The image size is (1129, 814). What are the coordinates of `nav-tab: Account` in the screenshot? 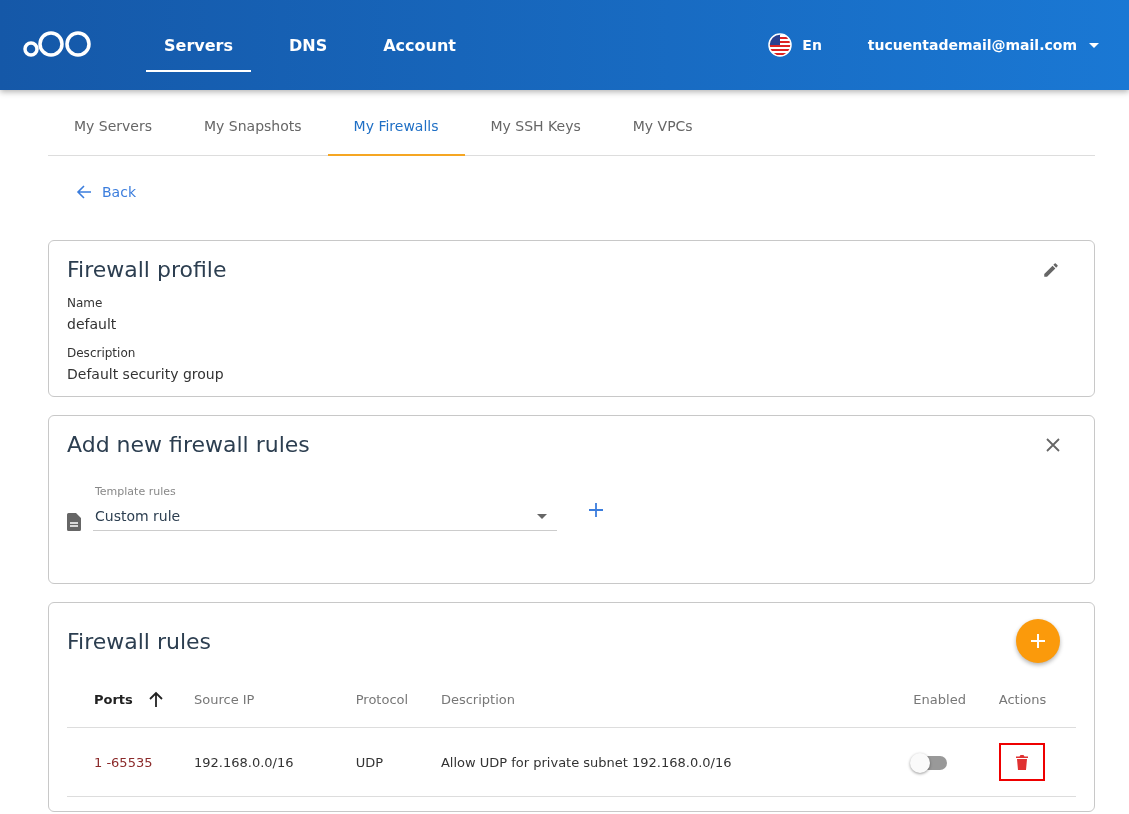 It's located at (419, 45).